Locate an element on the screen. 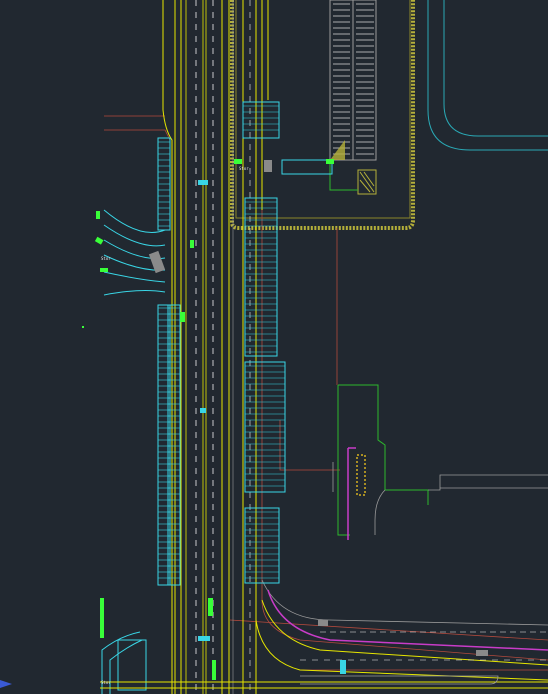 This screenshot has height=694, width=548. parking-bay-top is located at coordinates (353, 97).